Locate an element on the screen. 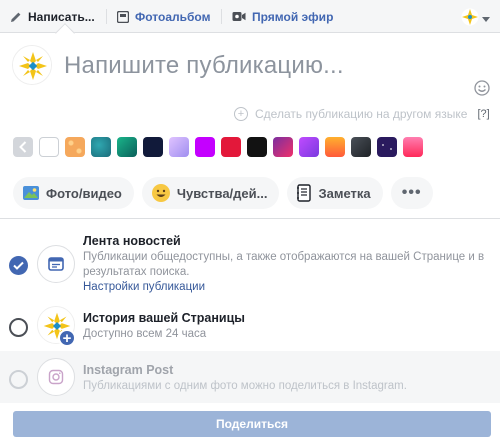  page-avatar is located at coordinates (32, 65).